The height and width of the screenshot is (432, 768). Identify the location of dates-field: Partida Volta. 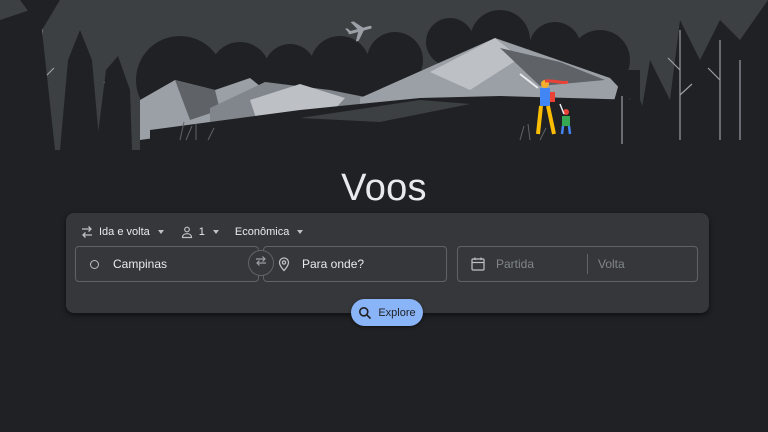
(577, 264).